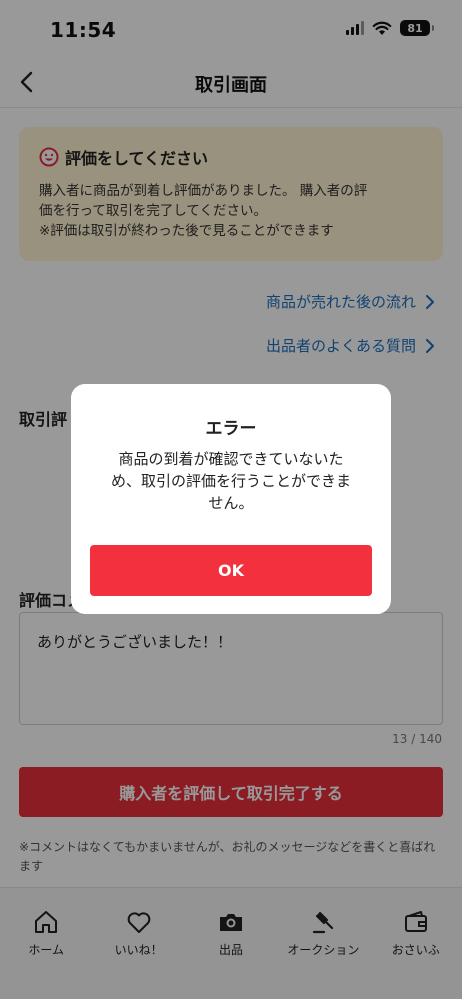 The height and width of the screenshot is (999, 462). I want to click on dialog-message-line: め、取引の評価を行うことができま, so click(230, 481).